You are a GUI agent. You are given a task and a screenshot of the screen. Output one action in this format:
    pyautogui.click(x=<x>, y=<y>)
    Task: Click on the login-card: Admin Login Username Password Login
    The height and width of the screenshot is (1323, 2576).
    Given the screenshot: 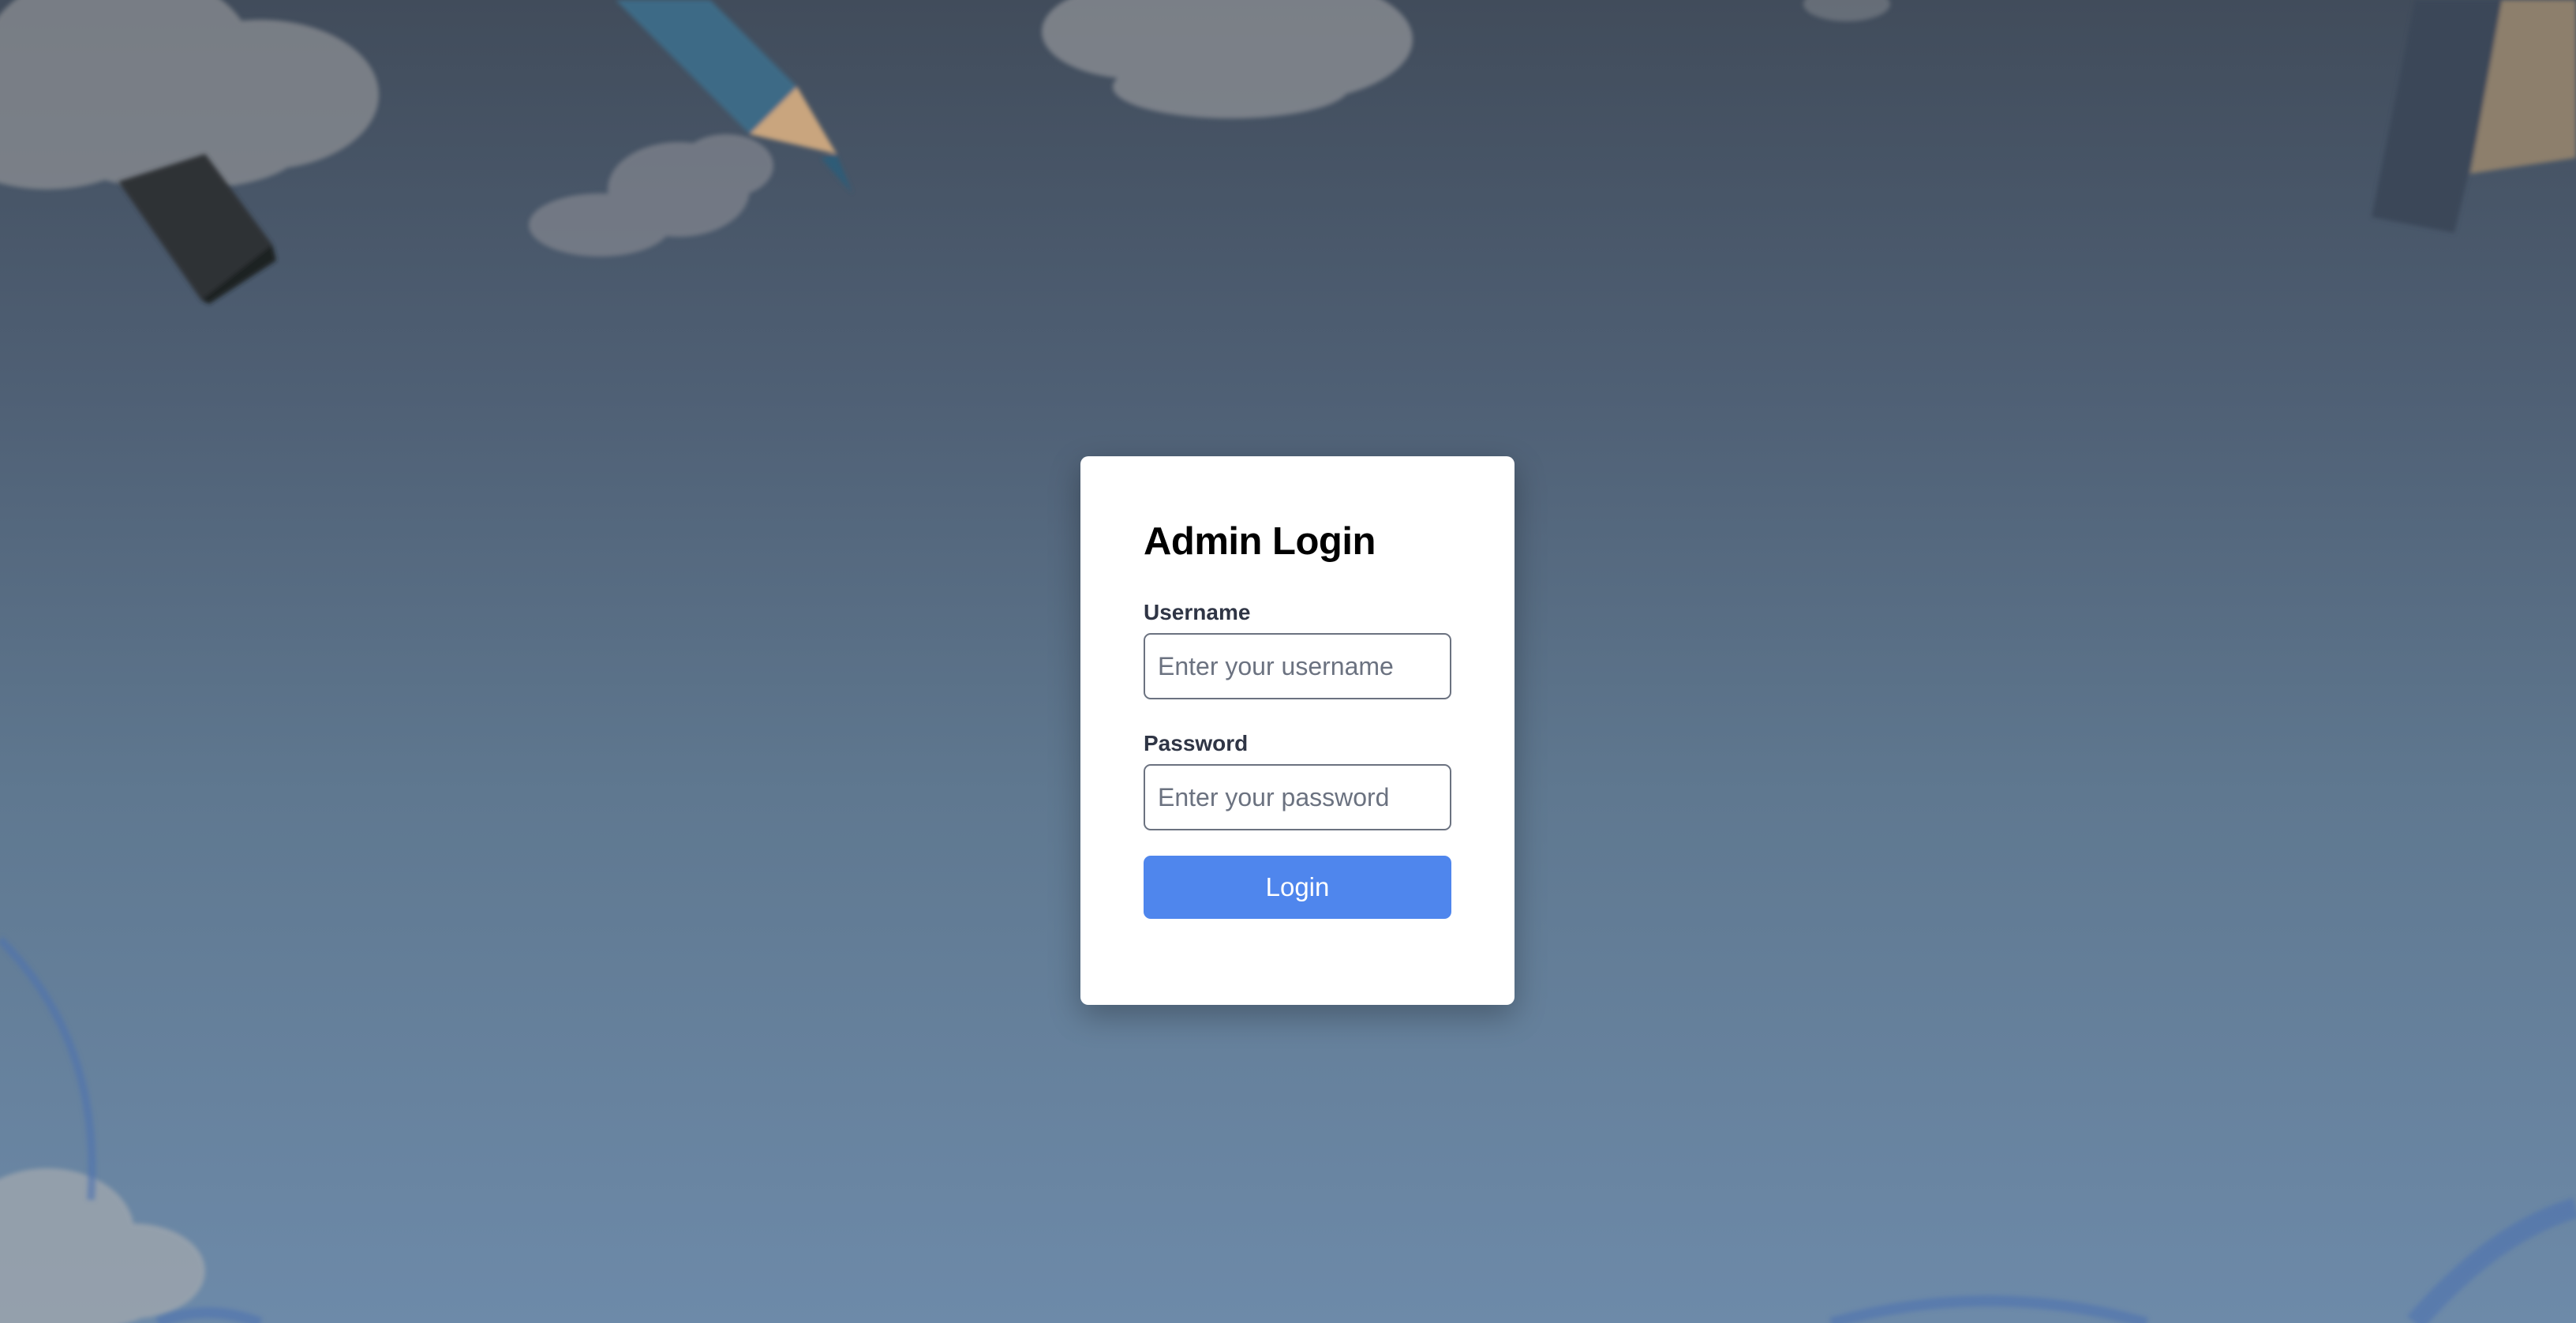 What is the action you would take?
    pyautogui.click(x=1297, y=730)
    